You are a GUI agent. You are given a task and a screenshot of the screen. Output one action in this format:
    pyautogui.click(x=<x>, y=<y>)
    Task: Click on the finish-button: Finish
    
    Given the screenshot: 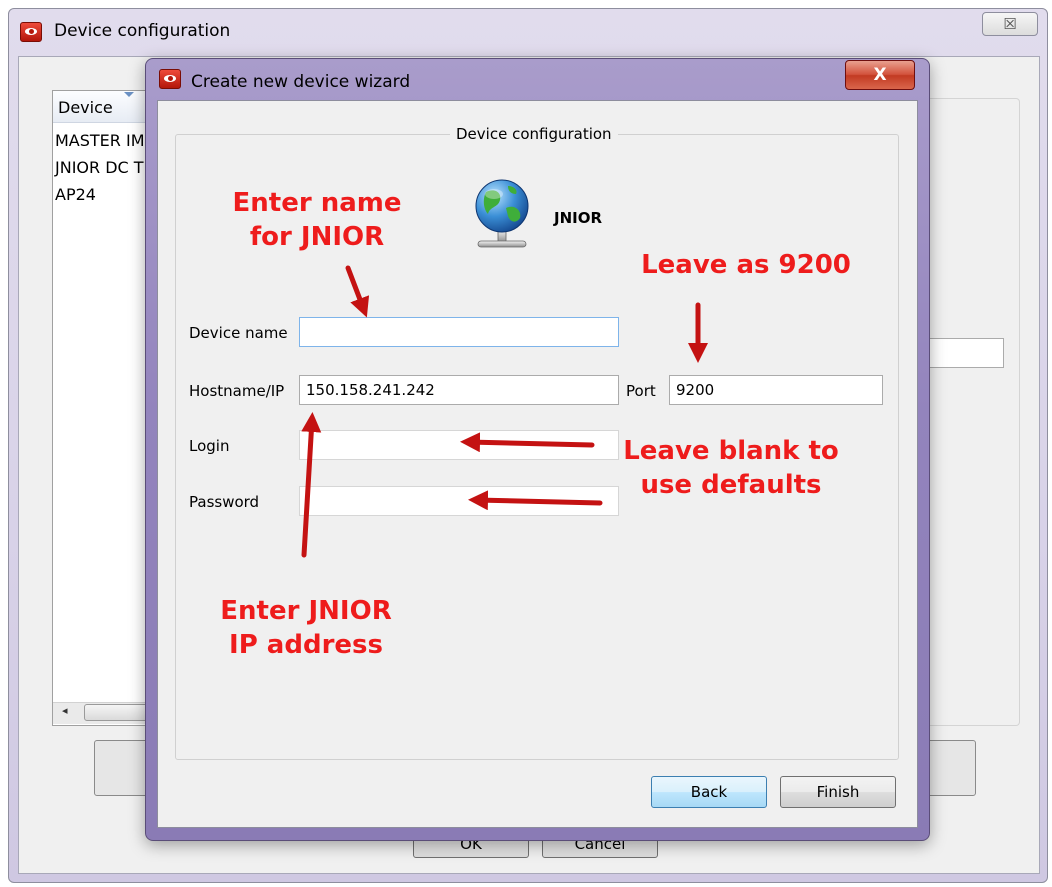 What is the action you would take?
    pyautogui.click(x=838, y=792)
    